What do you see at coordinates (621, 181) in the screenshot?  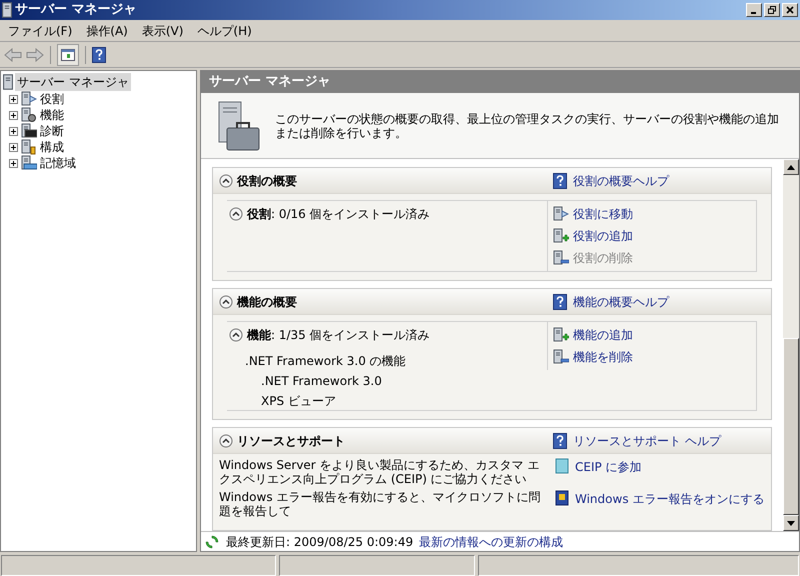 I see `help-link: 役割の概要ヘルプ` at bounding box center [621, 181].